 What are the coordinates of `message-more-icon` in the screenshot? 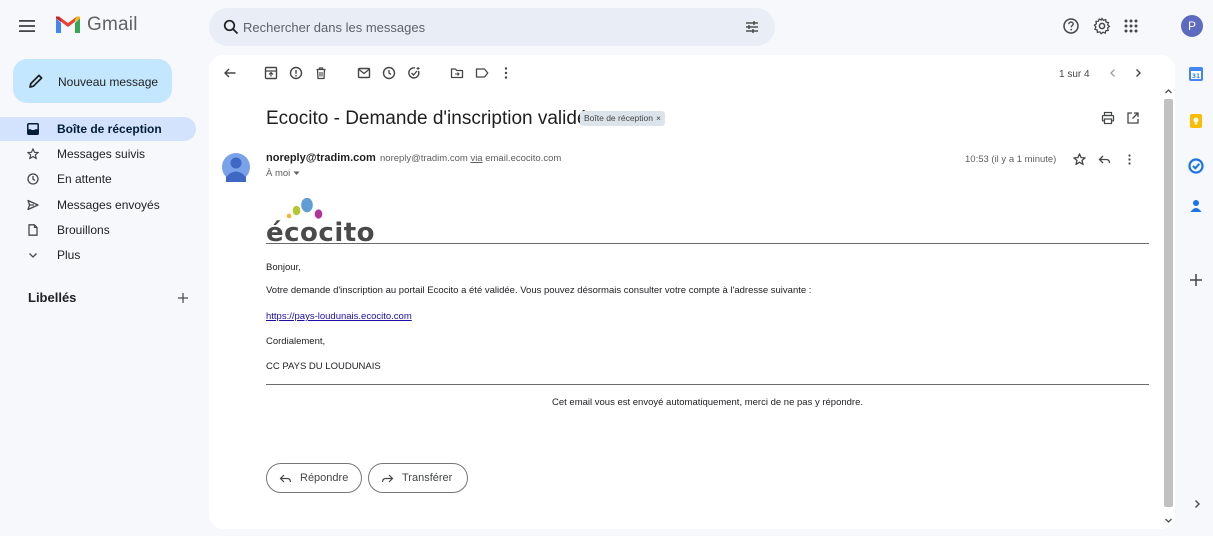 It's located at (1129, 159).